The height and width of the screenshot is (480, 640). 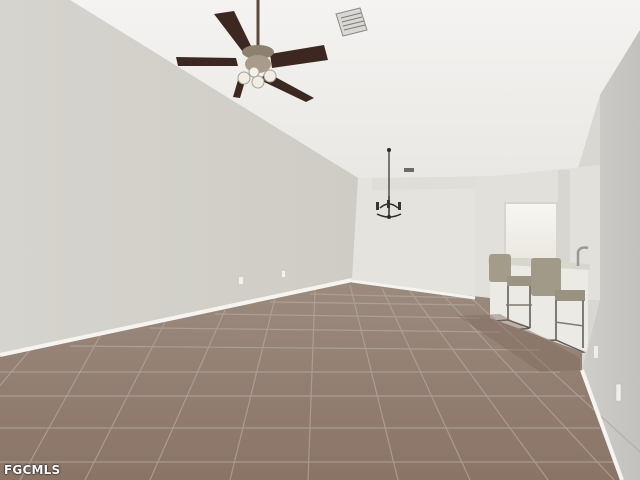 I want to click on mls-watermark: FGCMLS, so click(x=32, y=470).